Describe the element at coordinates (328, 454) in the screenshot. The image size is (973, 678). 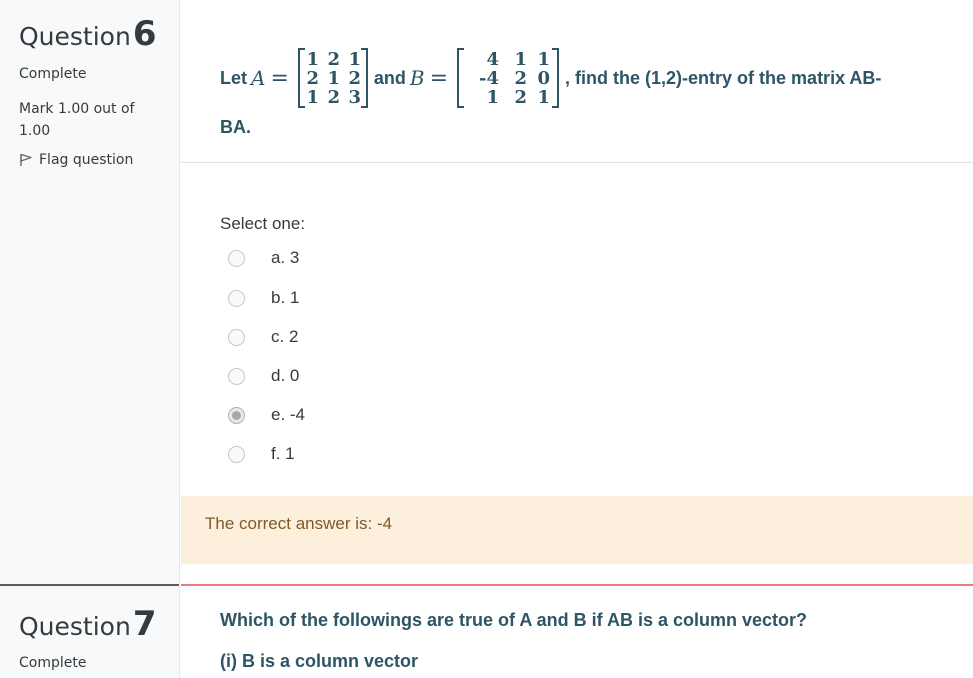
I see `answer-option-f: f. 1` at that location.